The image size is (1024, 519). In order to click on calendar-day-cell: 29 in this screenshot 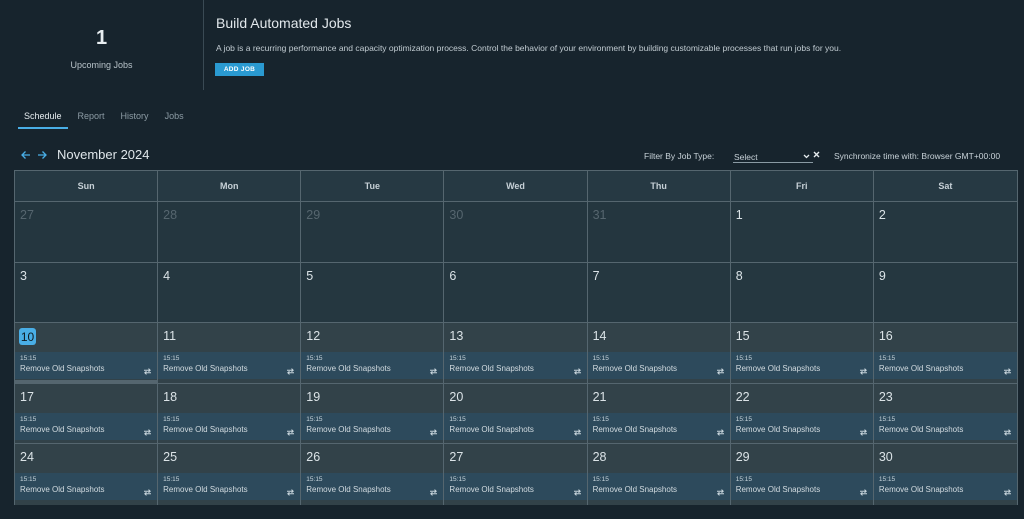, I will do `click(373, 232)`.